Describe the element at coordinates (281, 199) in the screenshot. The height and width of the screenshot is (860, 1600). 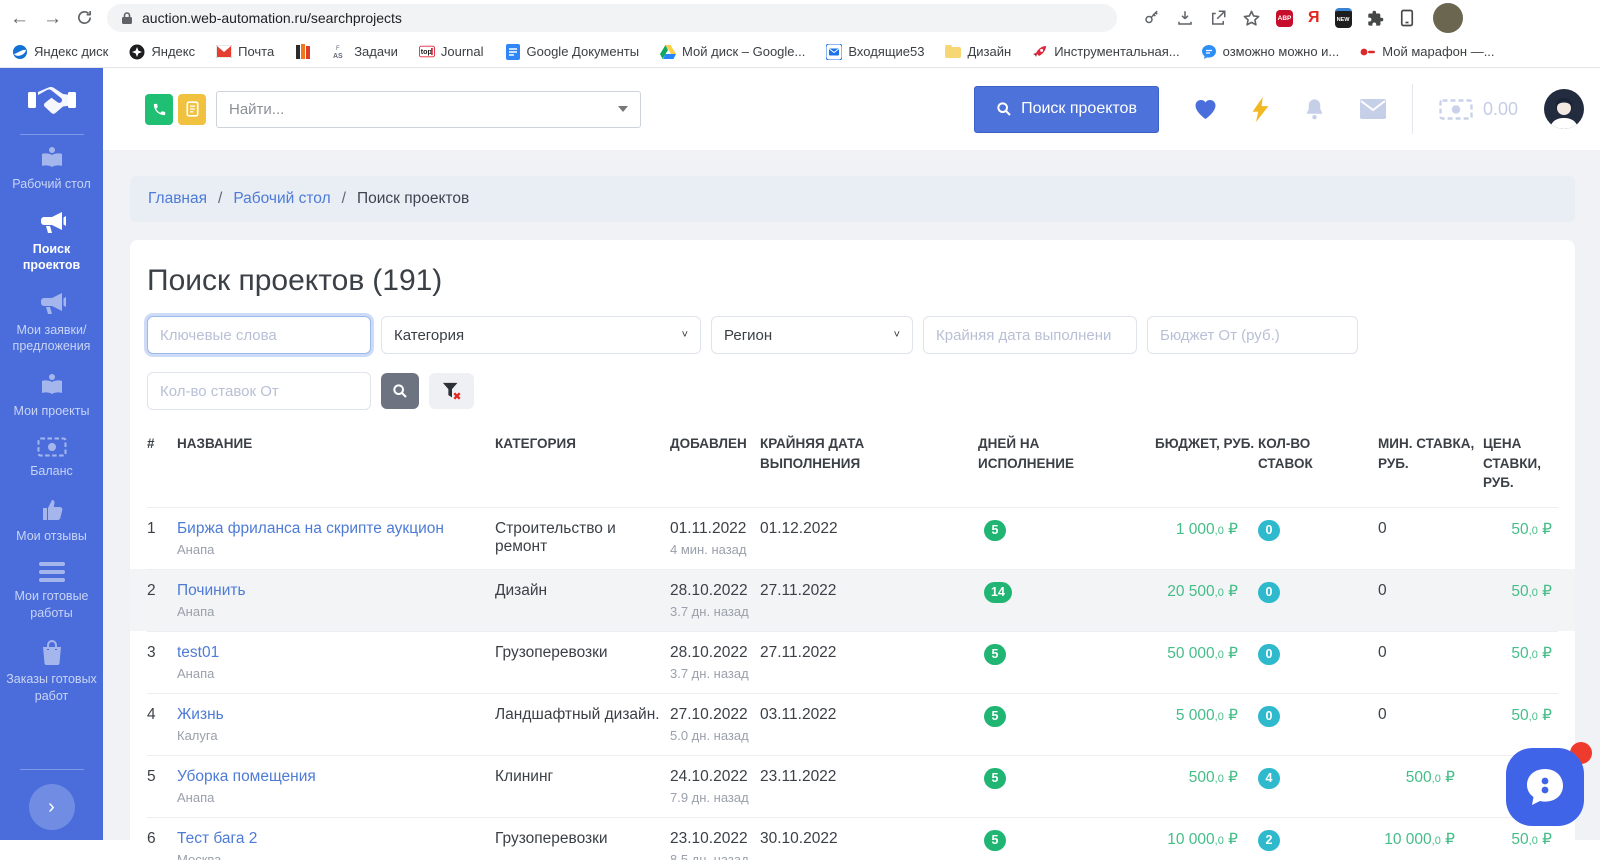
I see `breadcrumb-link: Рабочий стол` at that location.